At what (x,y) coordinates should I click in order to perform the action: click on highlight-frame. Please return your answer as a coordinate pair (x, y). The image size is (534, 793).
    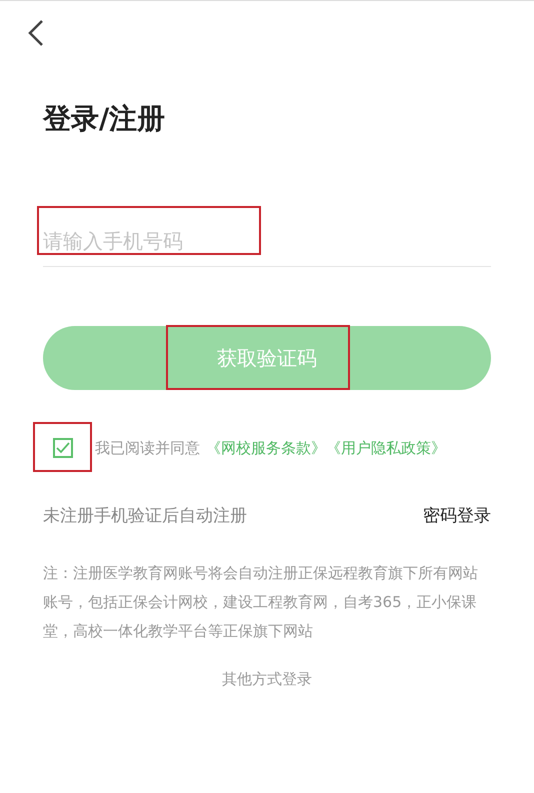
    Looking at the image, I should click on (62, 447).